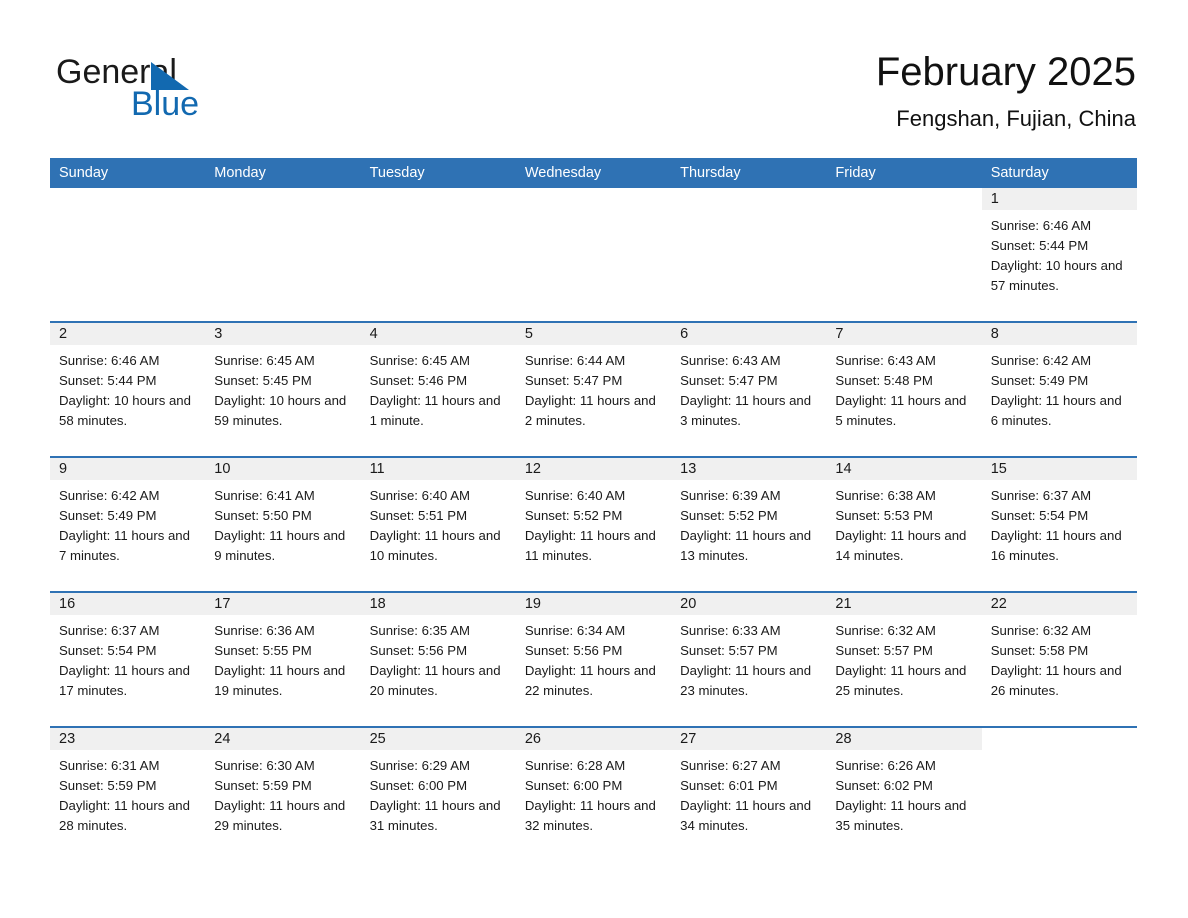 Image resolution: width=1188 pixels, height=918 pixels. I want to click on day-number-band: 11, so click(438, 469).